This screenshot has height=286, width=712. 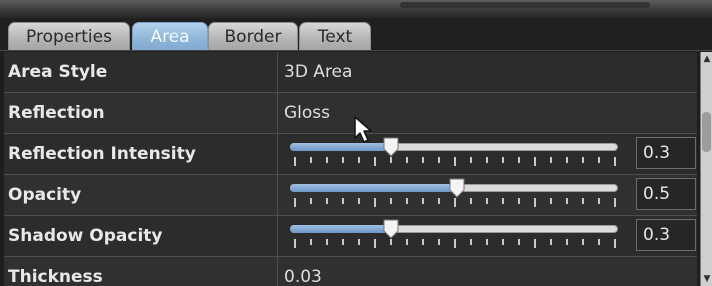 What do you see at coordinates (69, 36) in the screenshot?
I see `tab-properties: Properties` at bounding box center [69, 36].